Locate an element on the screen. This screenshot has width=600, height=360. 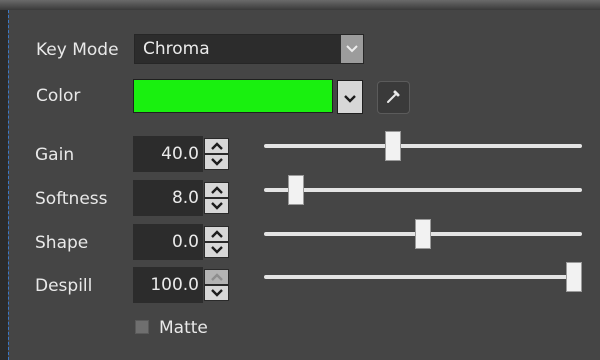
softness-spinner is located at coordinates (217, 198).